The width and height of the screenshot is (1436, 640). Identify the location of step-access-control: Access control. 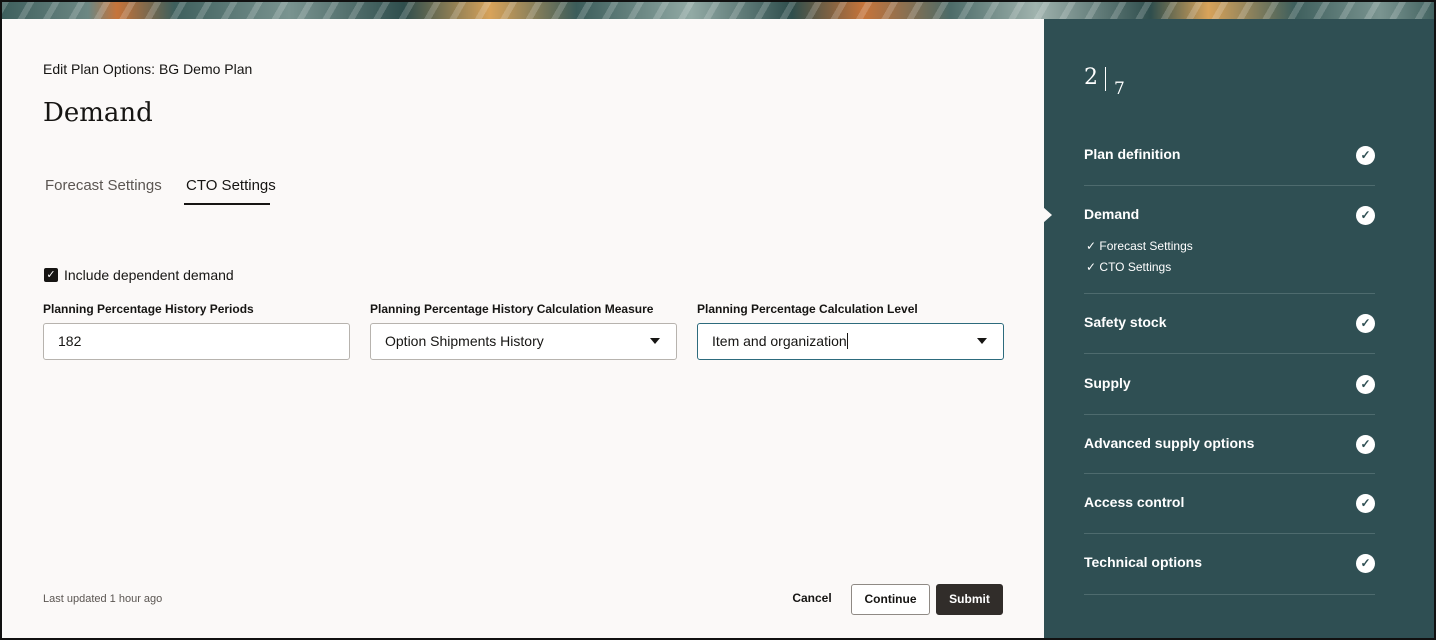
(1134, 502).